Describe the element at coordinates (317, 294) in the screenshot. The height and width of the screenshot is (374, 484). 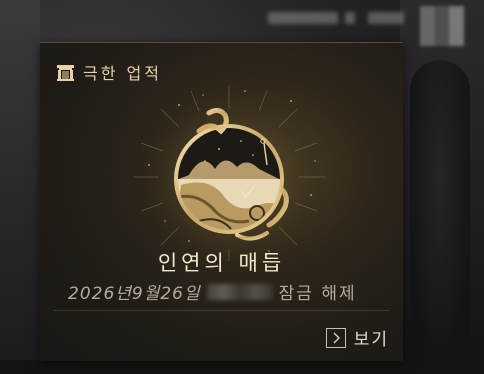
I see `unlock-label: 잠금 해제` at that location.